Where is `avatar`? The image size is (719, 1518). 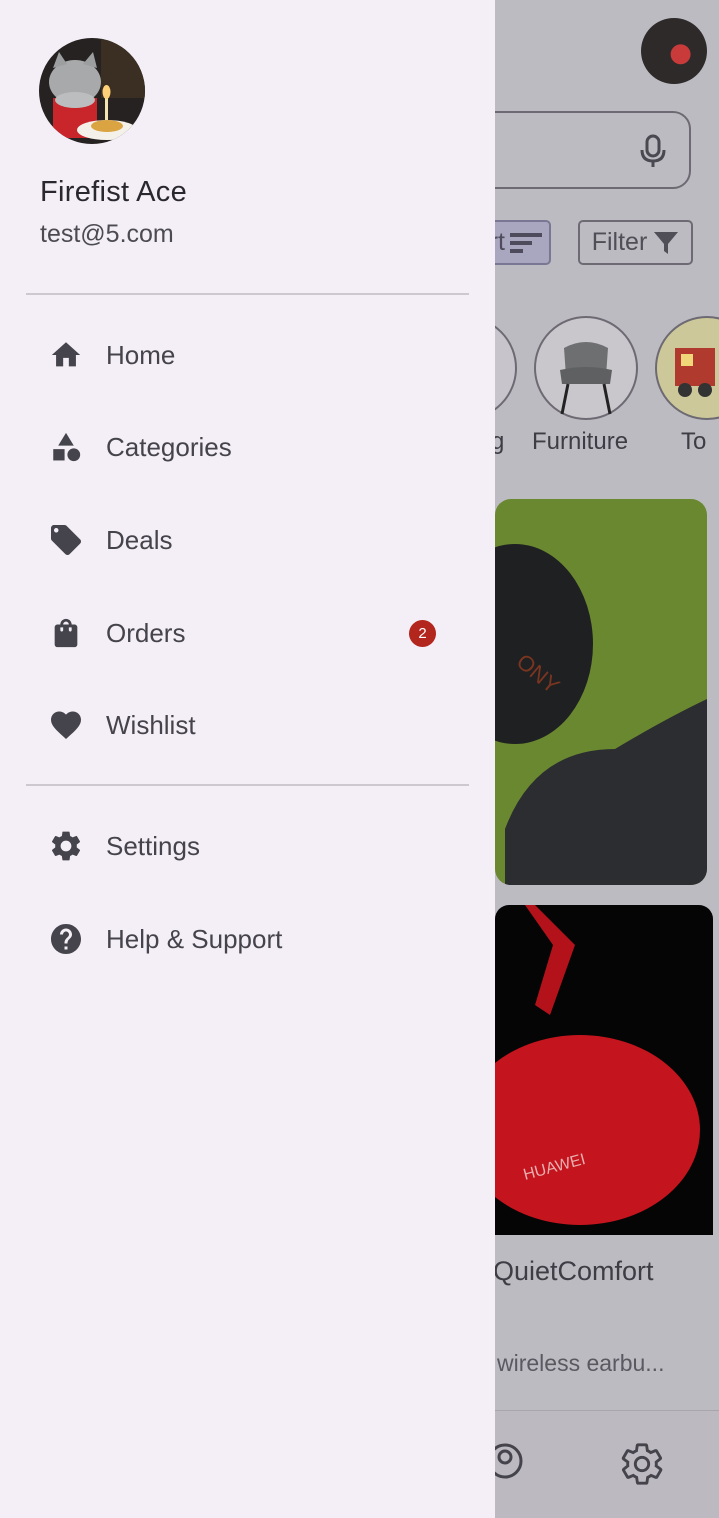
avatar is located at coordinates (92, 91).